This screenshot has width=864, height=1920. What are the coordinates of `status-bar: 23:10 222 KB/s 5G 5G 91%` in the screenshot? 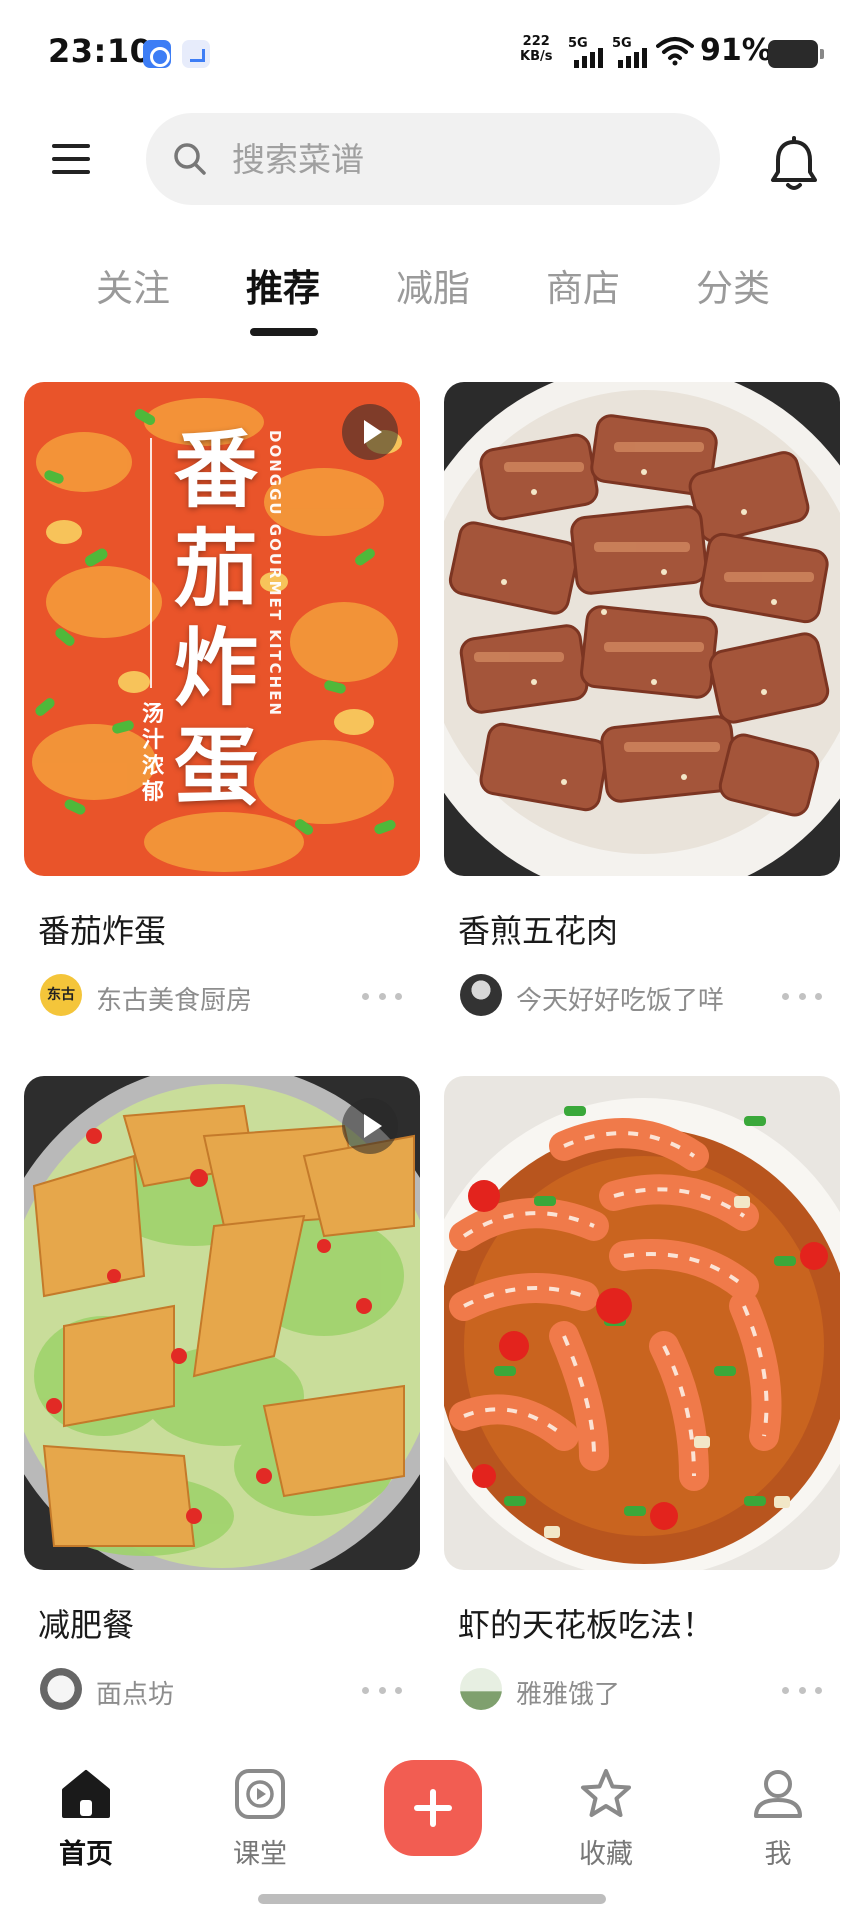 It's located at (432, 54).